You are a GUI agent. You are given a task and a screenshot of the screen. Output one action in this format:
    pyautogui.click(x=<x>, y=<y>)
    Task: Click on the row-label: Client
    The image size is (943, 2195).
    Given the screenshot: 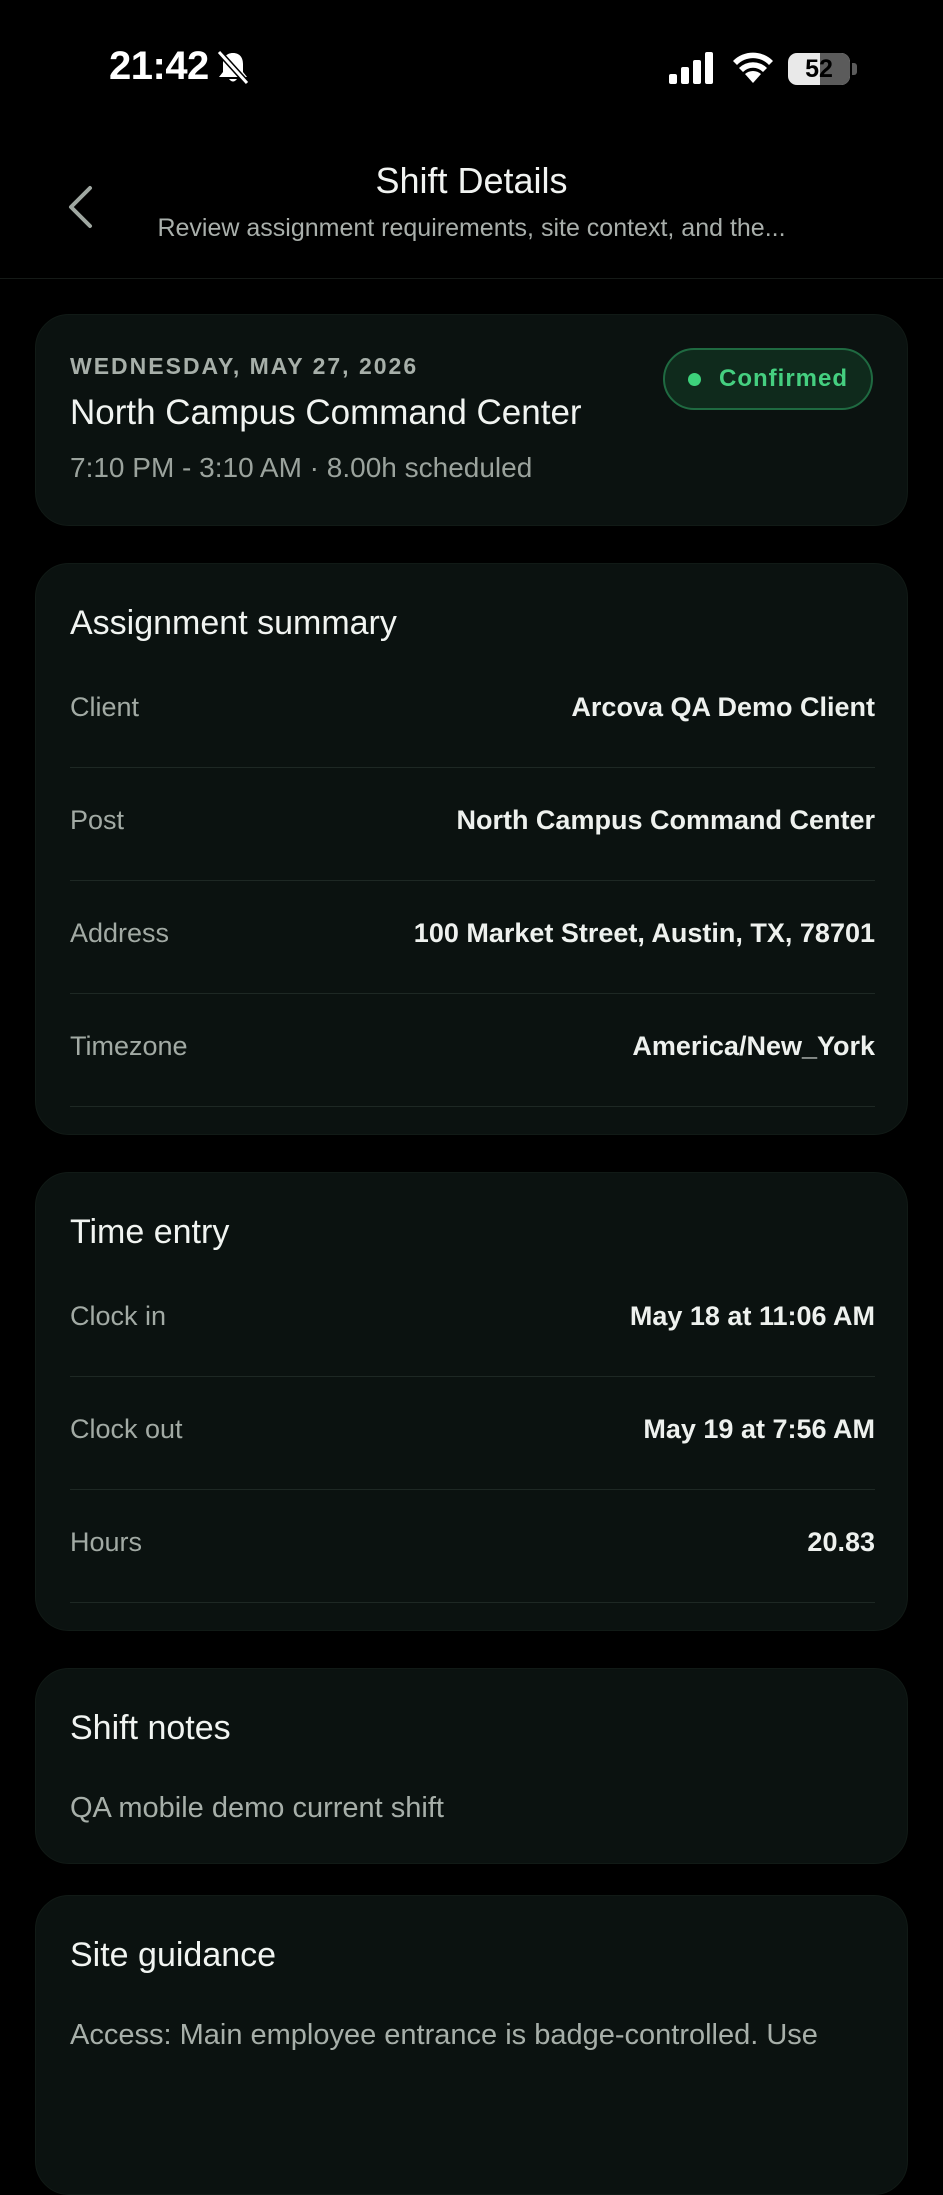 What is the action you would take?
    pyautogui.click(x=105, y=707)
    